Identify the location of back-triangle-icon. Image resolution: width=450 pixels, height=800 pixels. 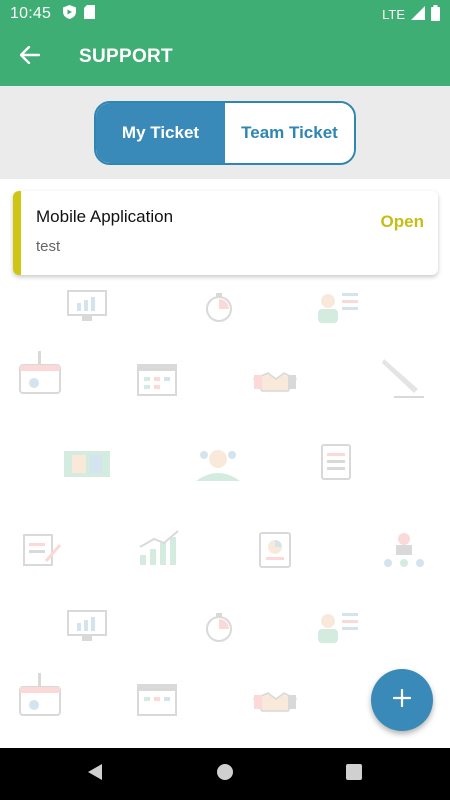
(95, 774).